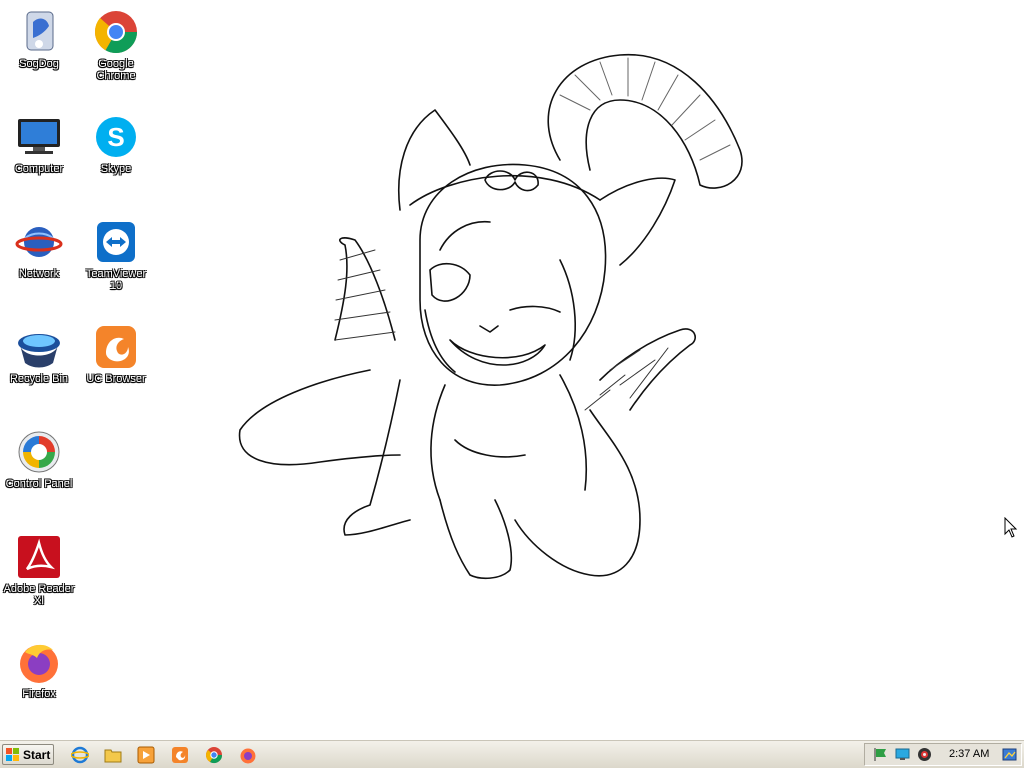 The image size is (1024, 768). Describe the element at coordinates (1009, 754) in the screenshot. I see `show-desktop-icon` at that location.